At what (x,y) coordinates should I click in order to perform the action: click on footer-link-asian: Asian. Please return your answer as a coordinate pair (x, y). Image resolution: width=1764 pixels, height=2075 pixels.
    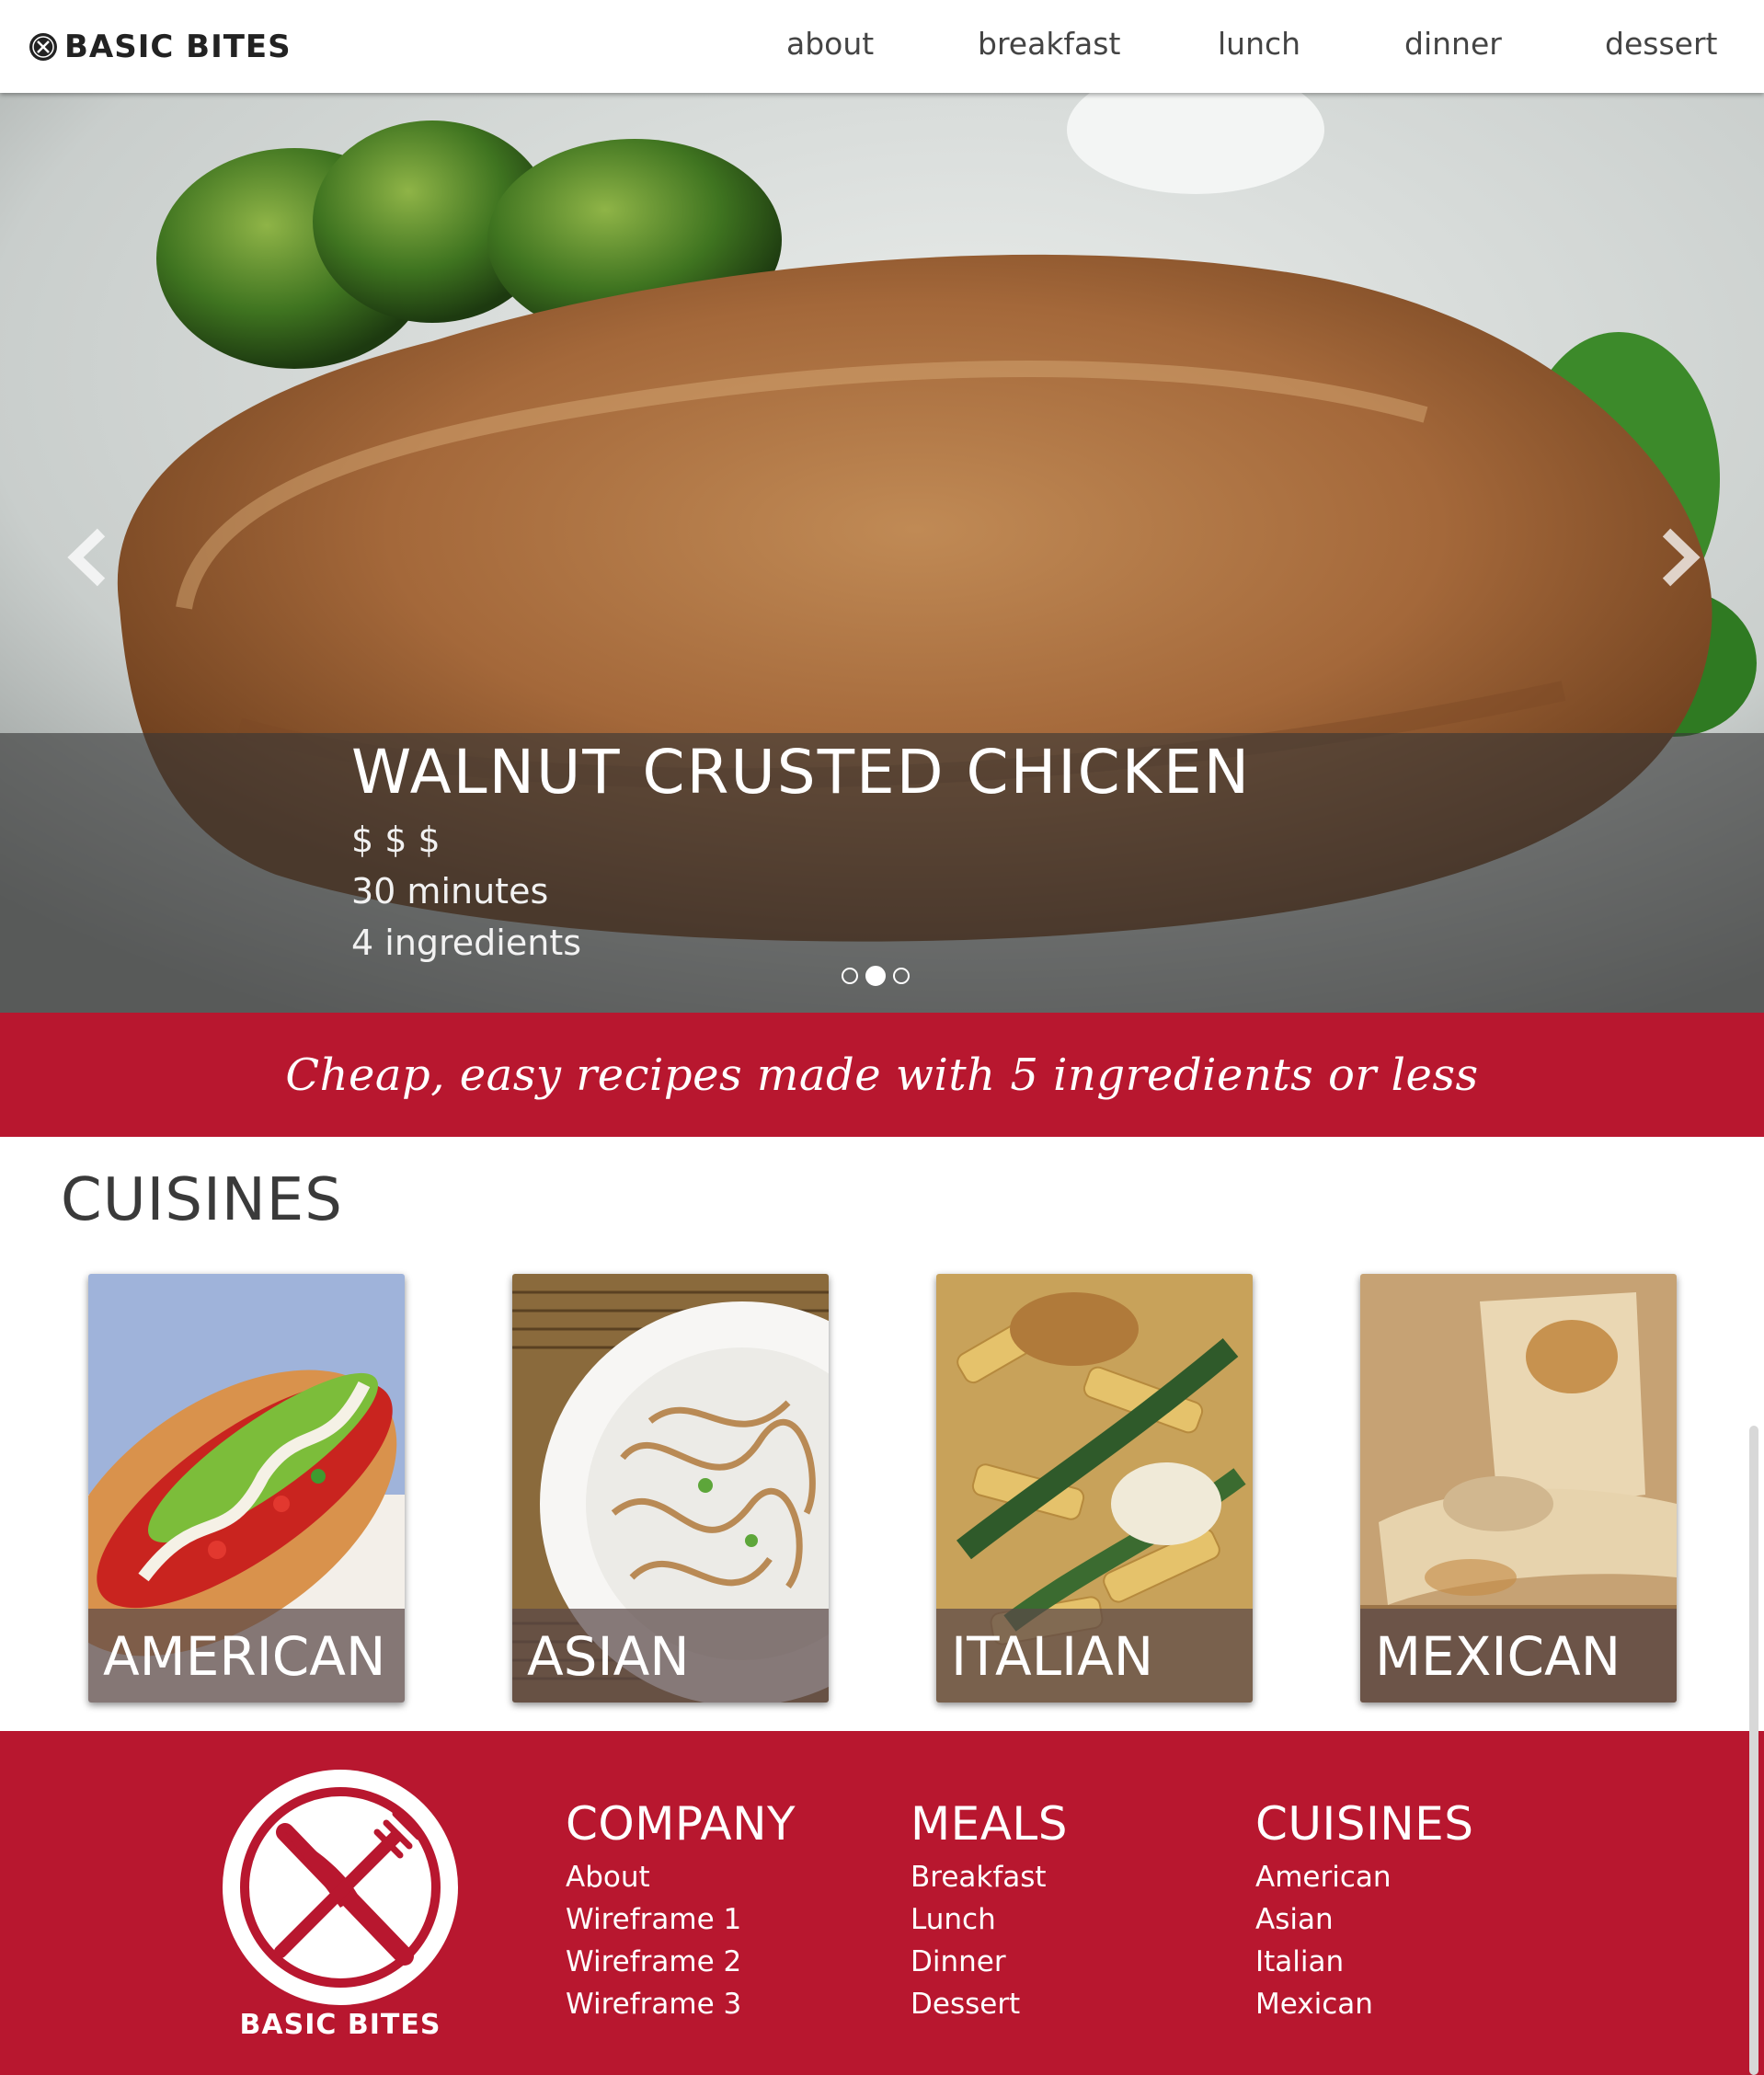
    Looking at the image, I should click on (1364, 1919).